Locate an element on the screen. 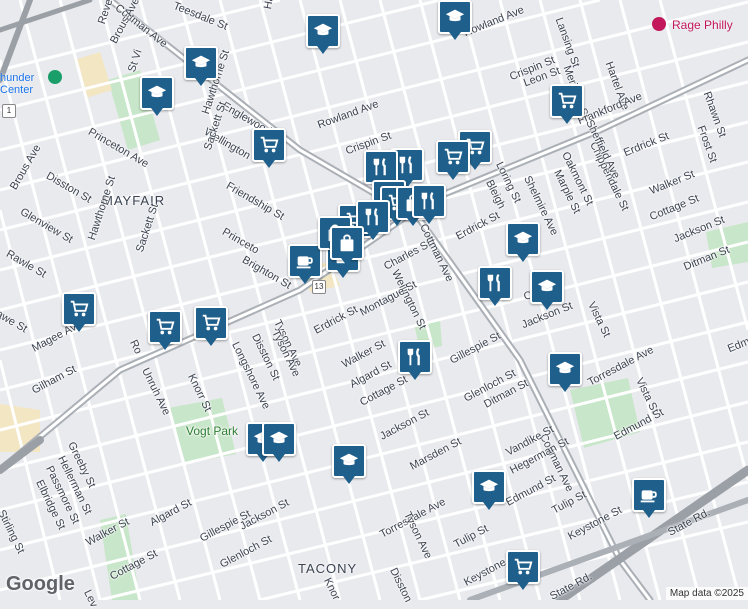  map-pin-shopping-bag is located at coordinates (347, 246).